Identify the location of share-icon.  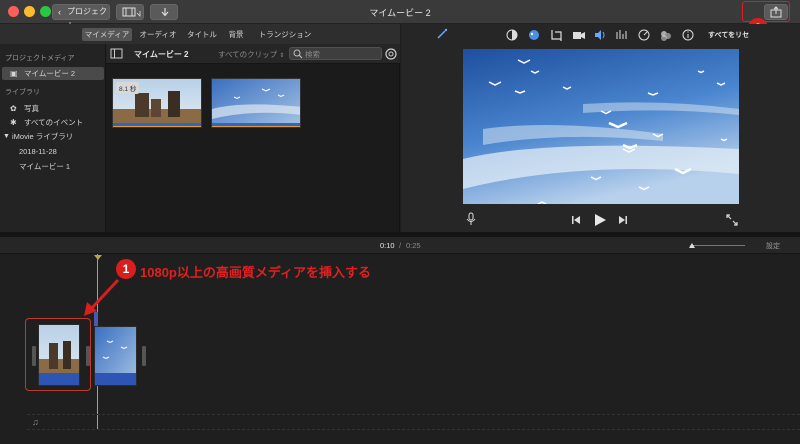
(776, 12).